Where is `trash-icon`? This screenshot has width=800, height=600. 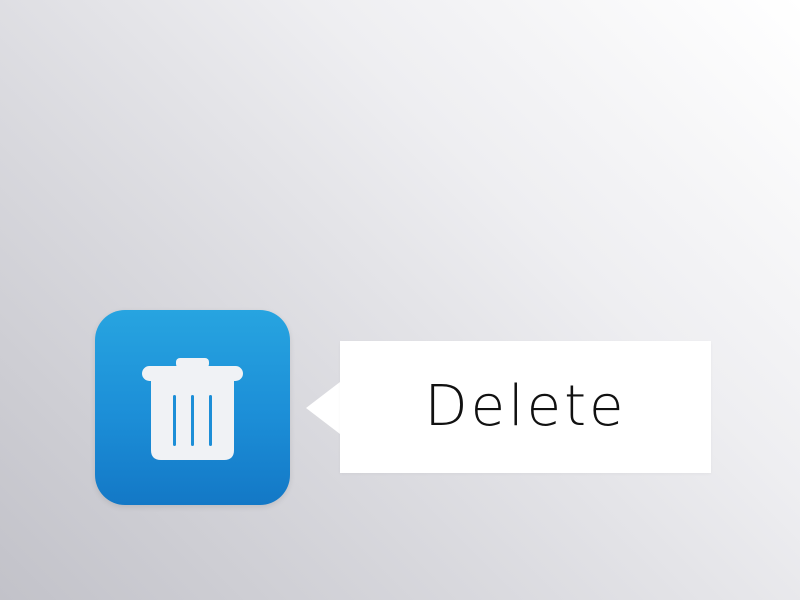 trash-icon is located at coordinates (192, 409).